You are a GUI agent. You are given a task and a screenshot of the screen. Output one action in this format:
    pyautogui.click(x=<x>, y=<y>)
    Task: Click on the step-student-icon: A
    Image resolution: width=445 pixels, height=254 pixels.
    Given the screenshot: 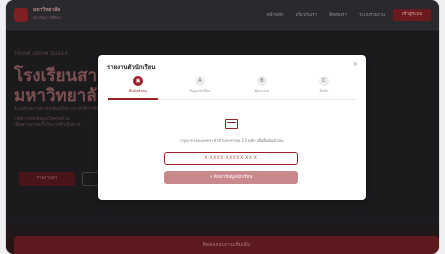 What is the action you would take?
    pyautogui.click(x=200, y=81)
    